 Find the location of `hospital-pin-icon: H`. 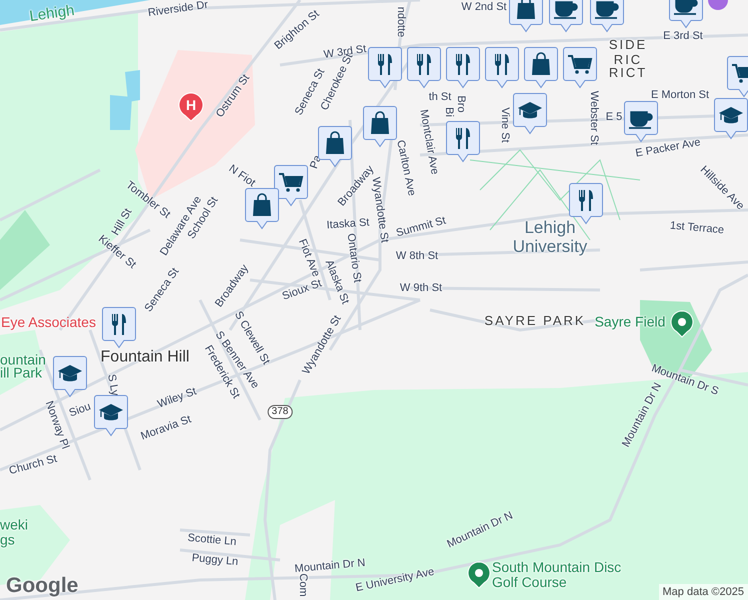

hospital-pin-icon: H is located at coordinates (191, 107).